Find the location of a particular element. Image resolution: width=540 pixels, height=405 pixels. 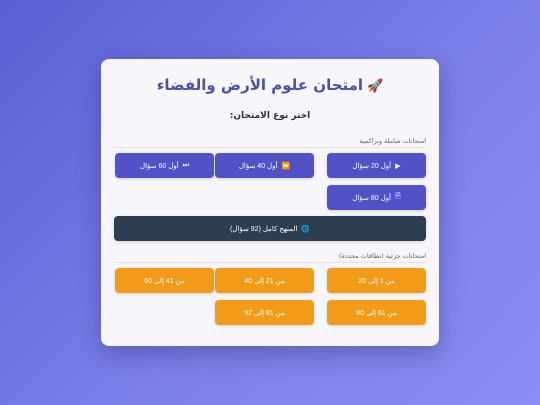

rocket-icon: 🚀 is located at coordinates (375, 86).